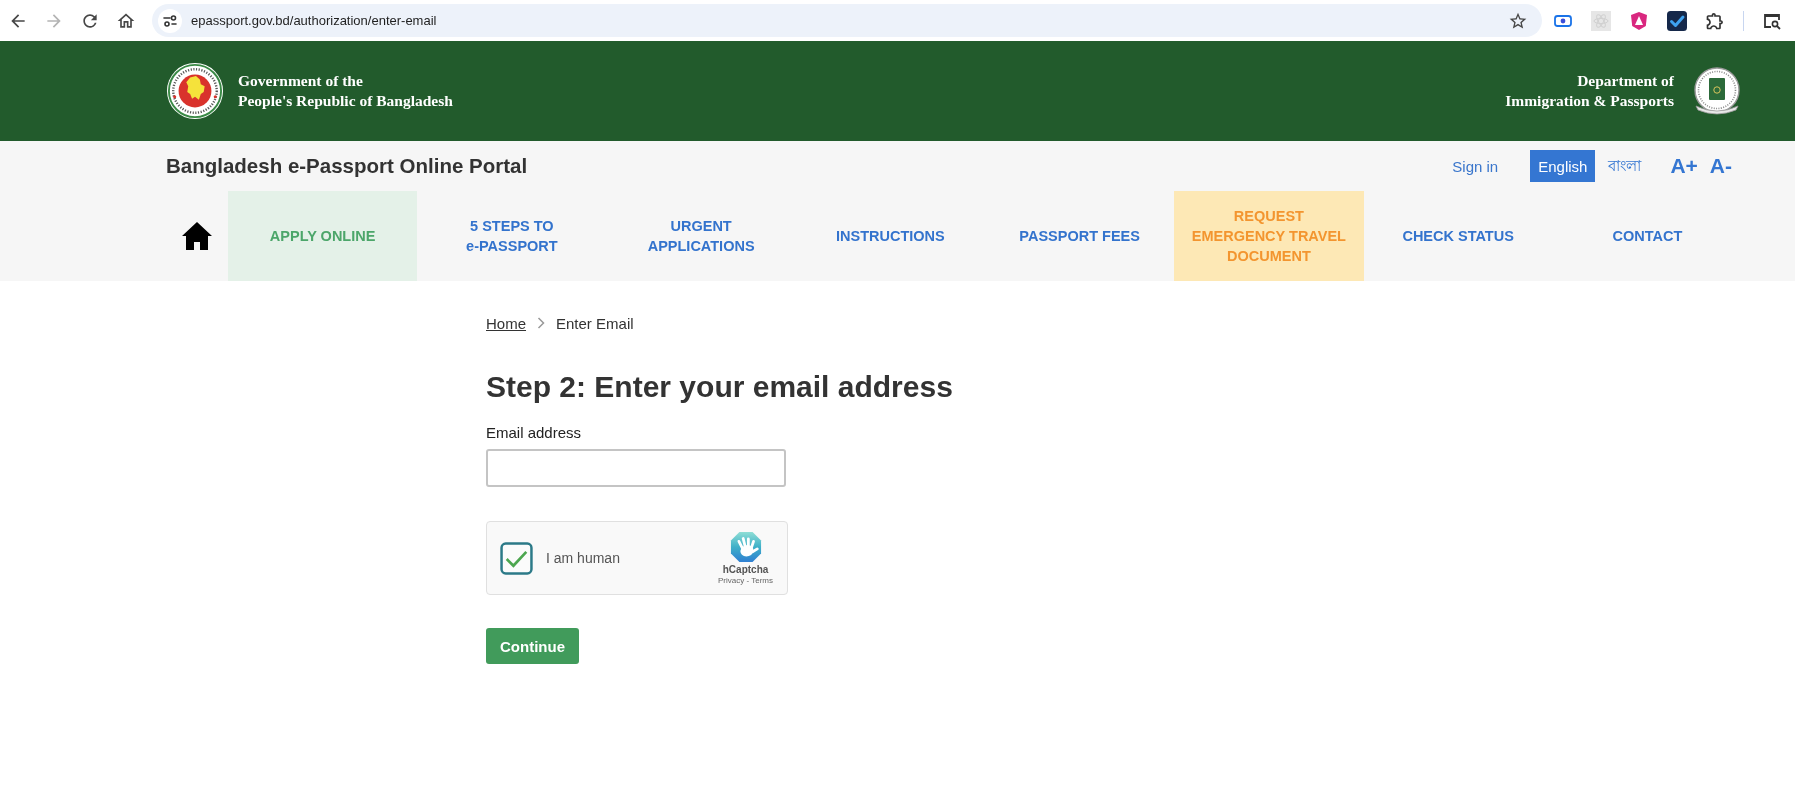 Image resolution: width=1795 pixels, height=801 pixels. I want to click on nav-link: URGENT APPLICATIONS, so click(701, 236).